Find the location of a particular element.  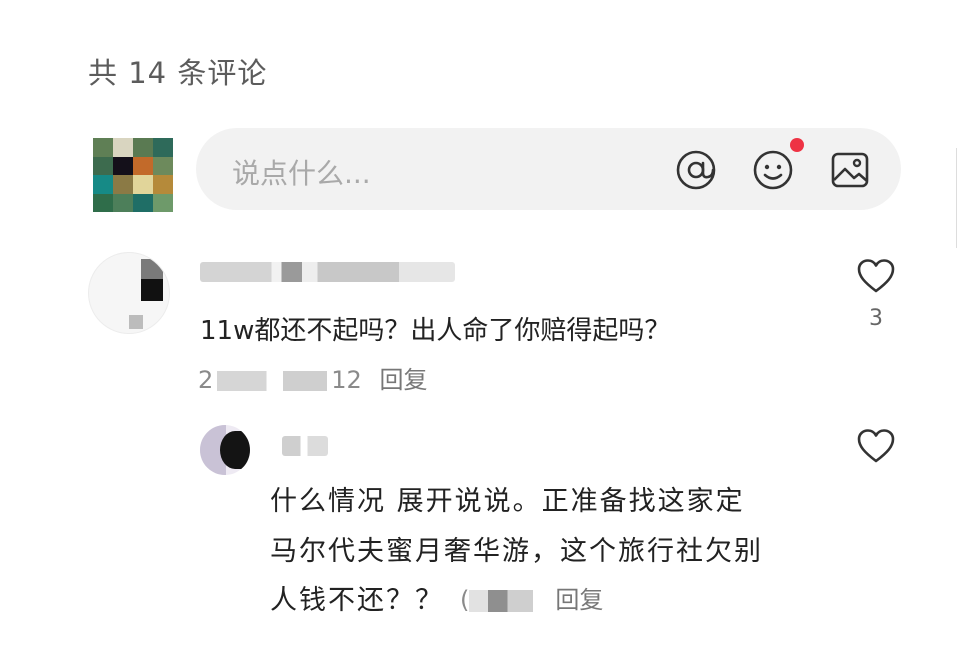

reply-text-line: 人钱不还？？ is located at coordinates (357, 600).